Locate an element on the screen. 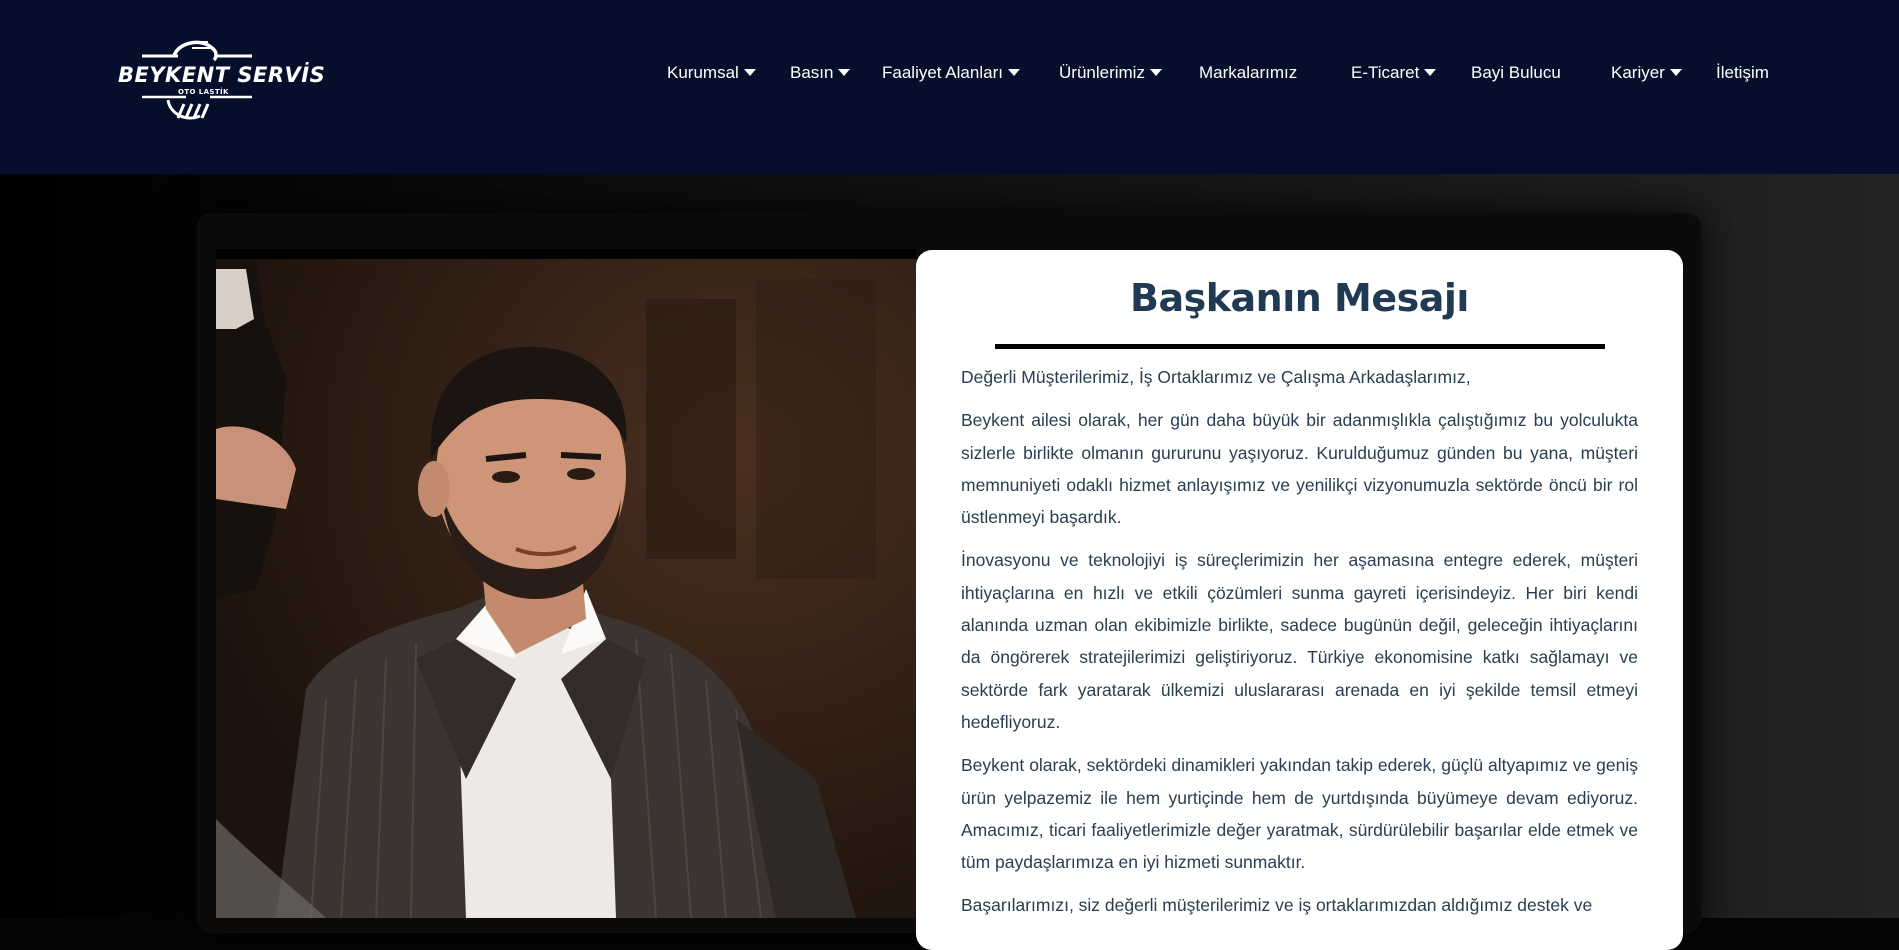  nav-item-faaliyet-alanlari: Faaliyet Alanları is located at coordinates (951, 73).